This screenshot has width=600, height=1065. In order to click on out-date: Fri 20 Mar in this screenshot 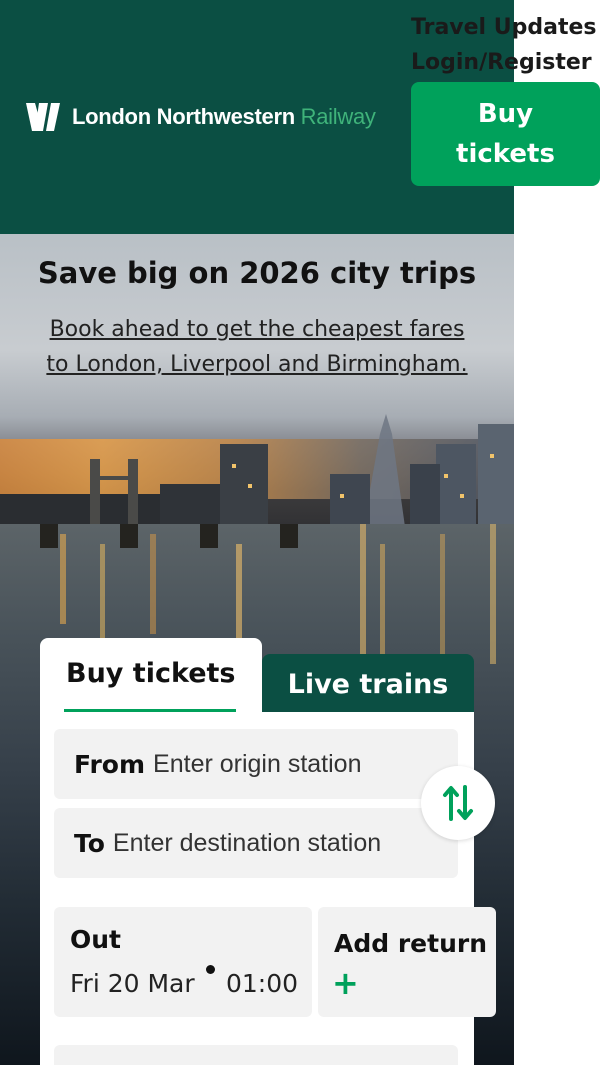, I will do `click(132, 983)`.